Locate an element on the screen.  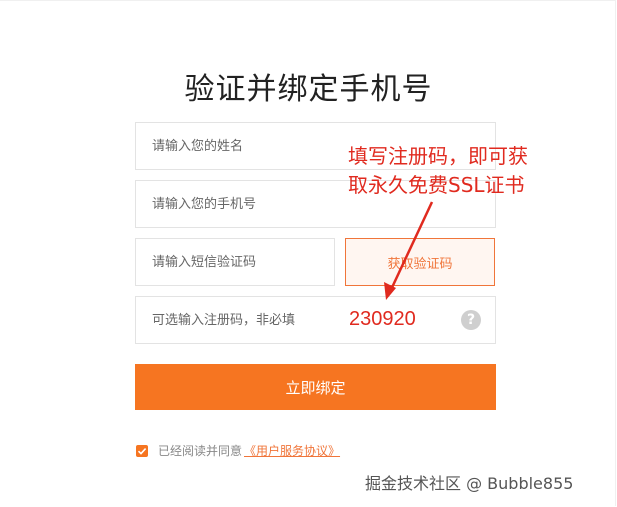
get-code-button: 获取验证码 is located at coordinates (420, 262).